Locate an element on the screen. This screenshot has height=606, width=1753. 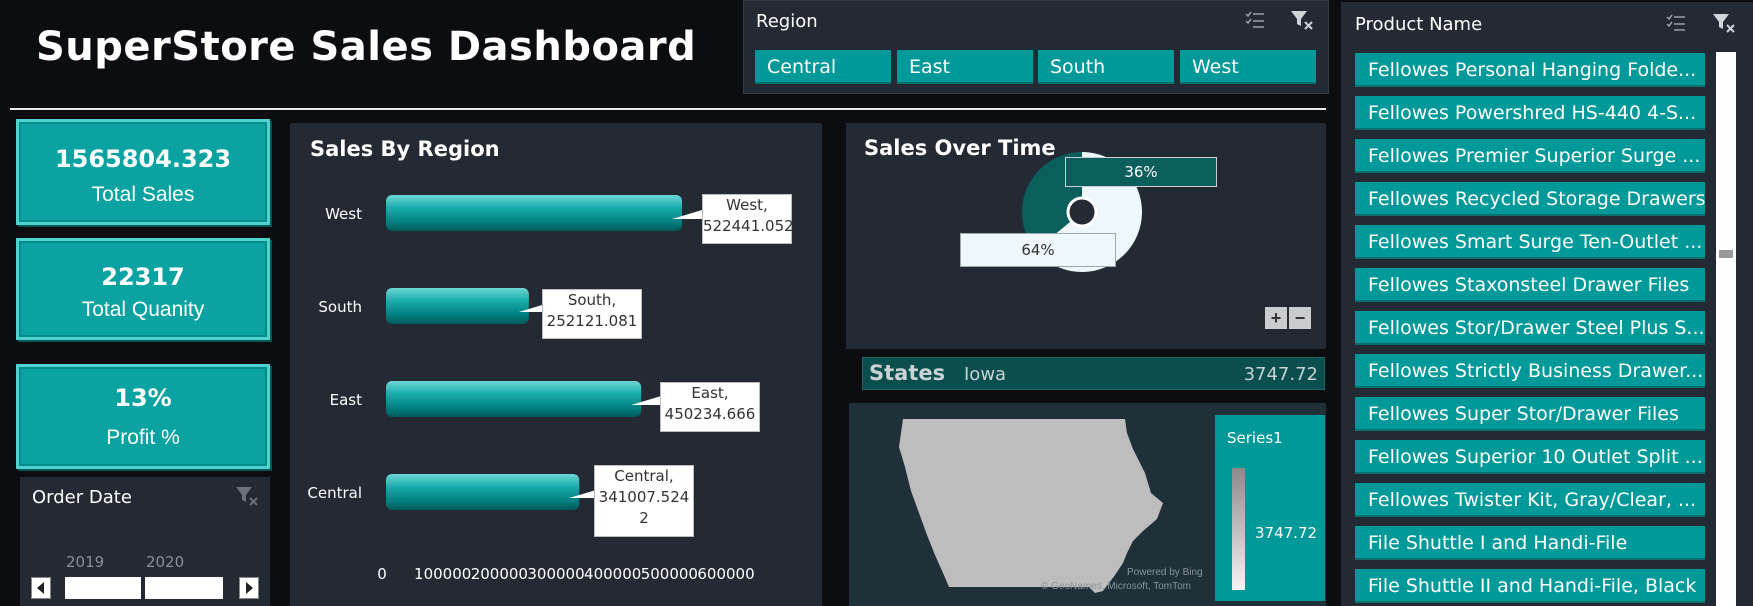
callout-central: Central, 341007.524 2 is located at coordinates (644, 501).